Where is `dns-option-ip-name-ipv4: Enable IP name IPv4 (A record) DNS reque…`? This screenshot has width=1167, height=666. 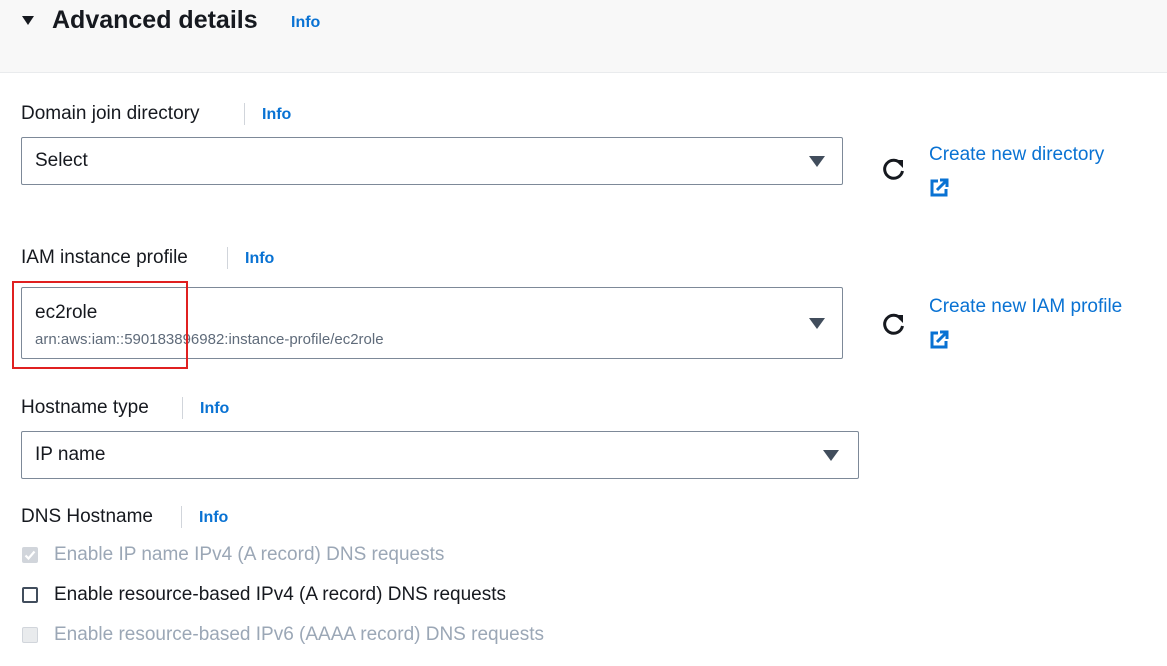 dns-option-ip-name-ipv4: Enable IP name IPv4 (A record) DNS reque… is located at coordinates (249, 554).